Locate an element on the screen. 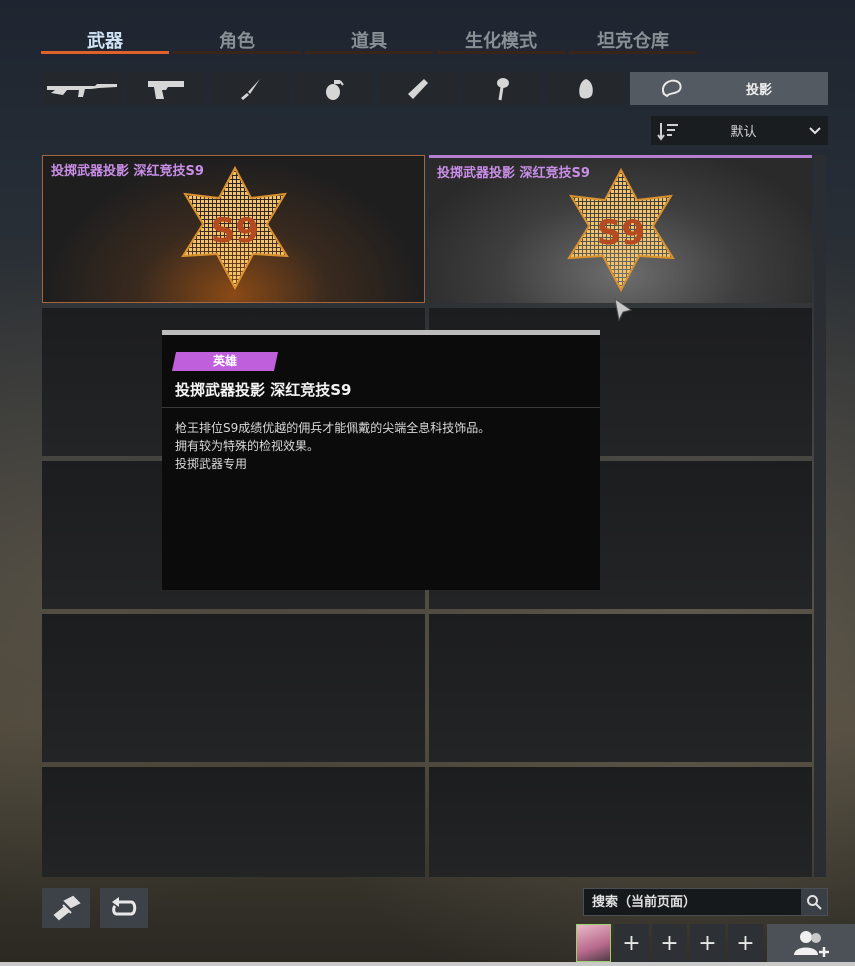 The height and width of the screenshot is (966, 855). refresh-button is located at coordinates (124, 908).